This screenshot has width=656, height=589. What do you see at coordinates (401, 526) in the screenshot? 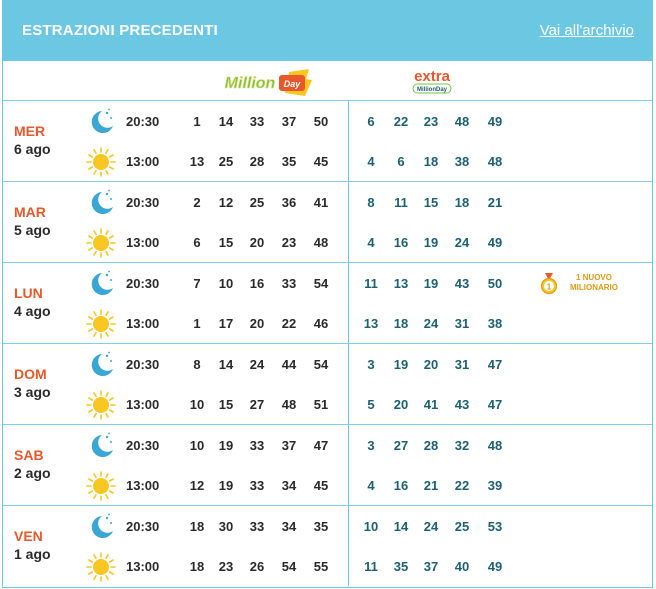
I see `extra-number: 14` at bounding box center [401, 526].